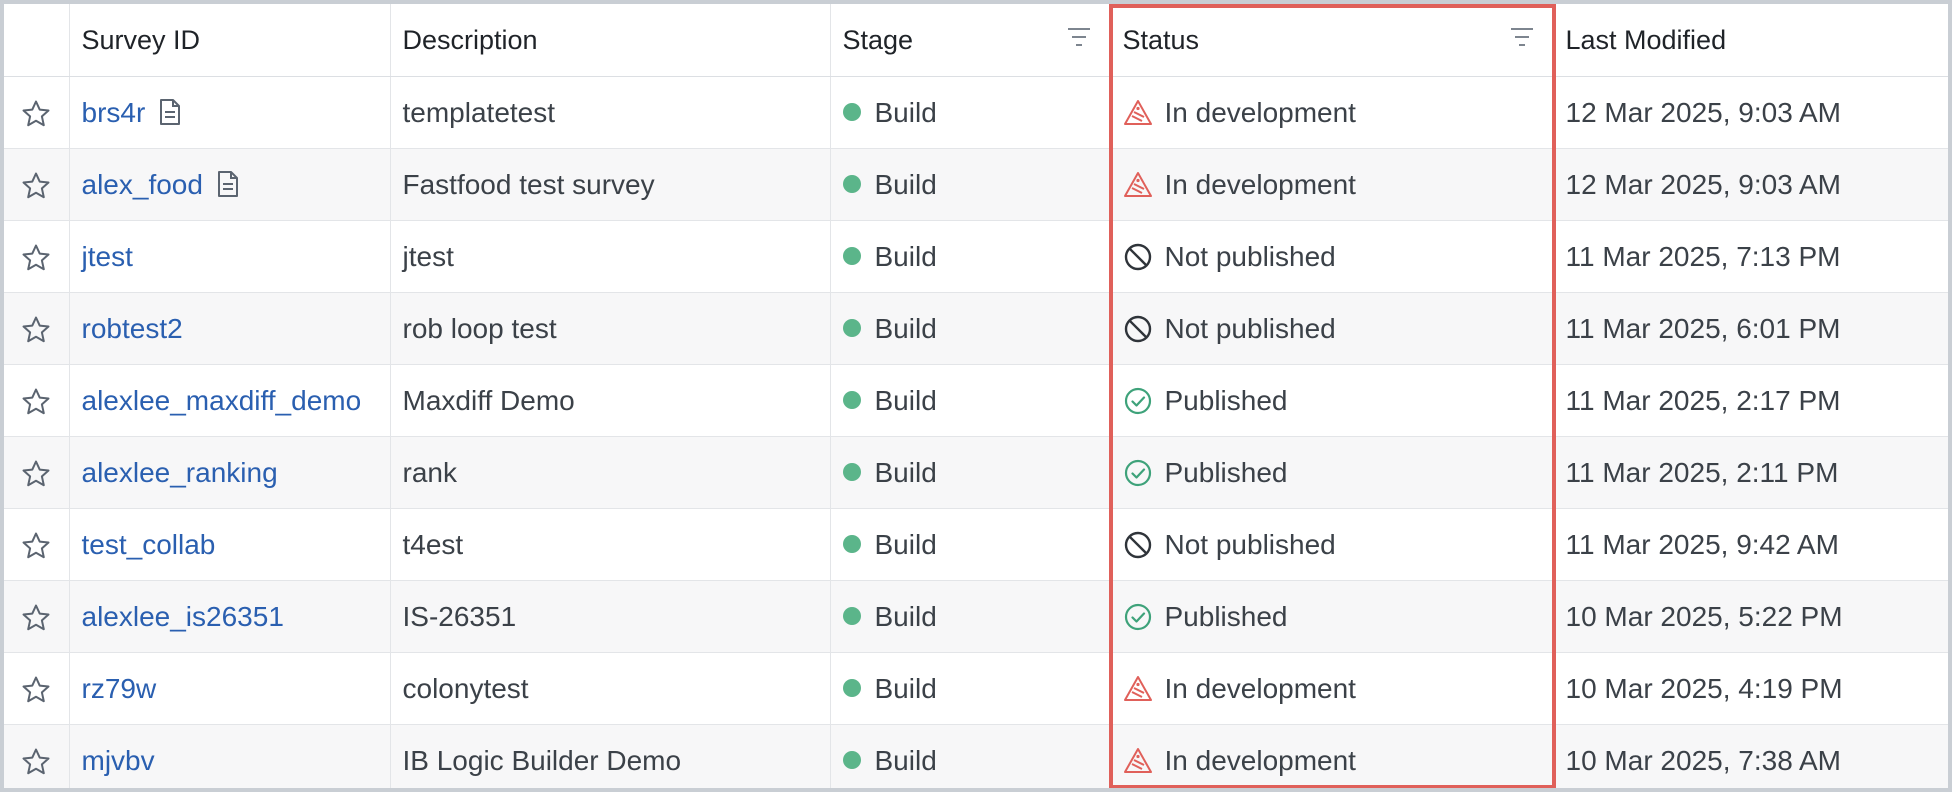 Image resolution: width=1952 pixels, height=792 pixels. I want to click on last-modified-cell: 11 Mar 2025, 6:01 PM, so click(1750, 328).